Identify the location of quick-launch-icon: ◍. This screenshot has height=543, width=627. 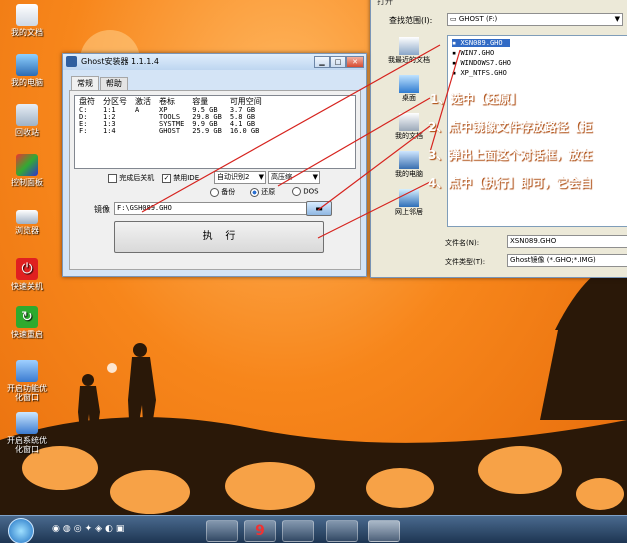
(68, 529).